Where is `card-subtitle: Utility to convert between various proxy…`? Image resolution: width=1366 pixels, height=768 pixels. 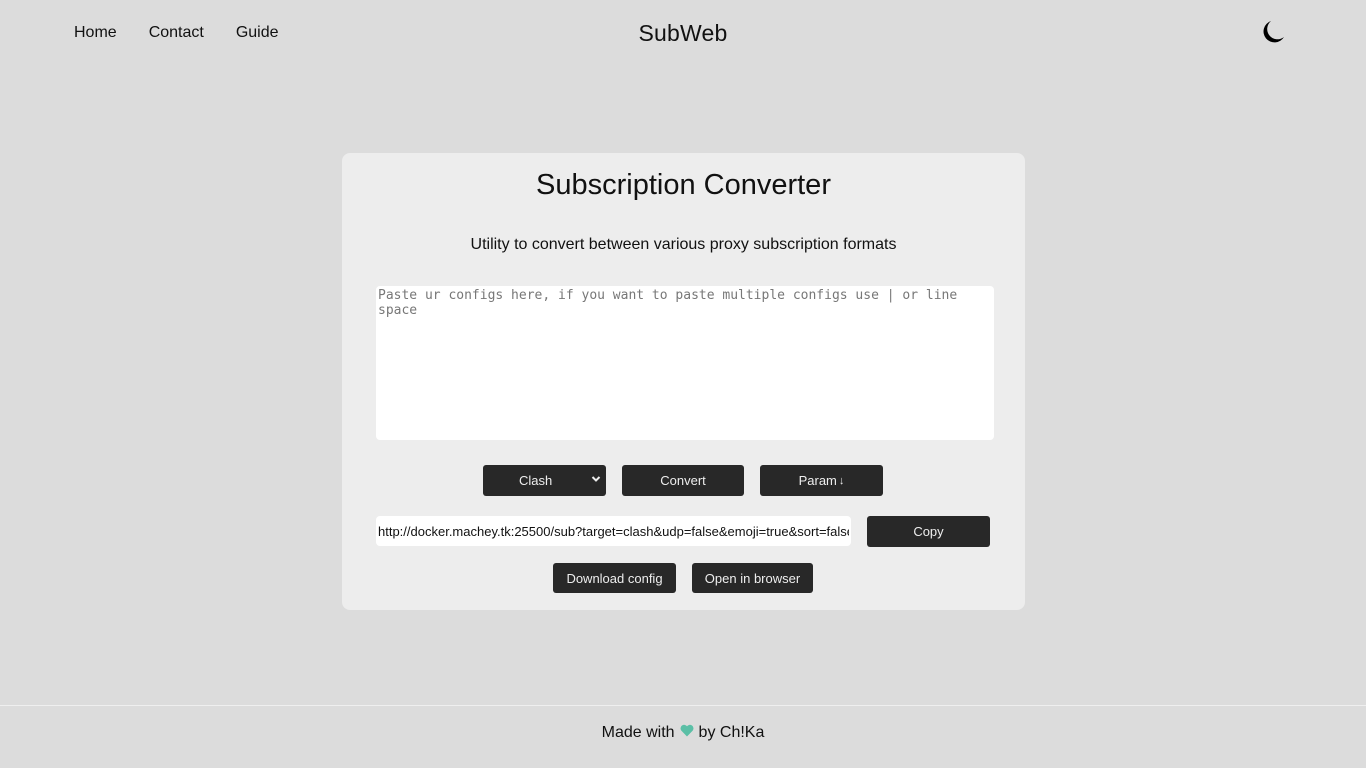
card-subtitle: Utility to convert between various proxy… is located at coordinates (683, 244).